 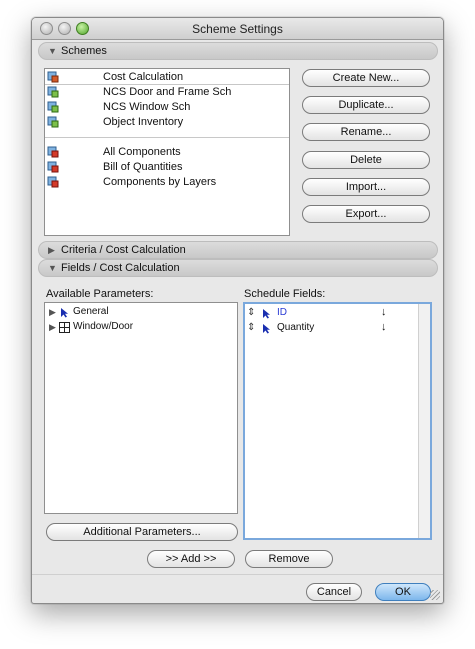 I want to click on remove-field-button: Remove, so click(x=289, y=559).